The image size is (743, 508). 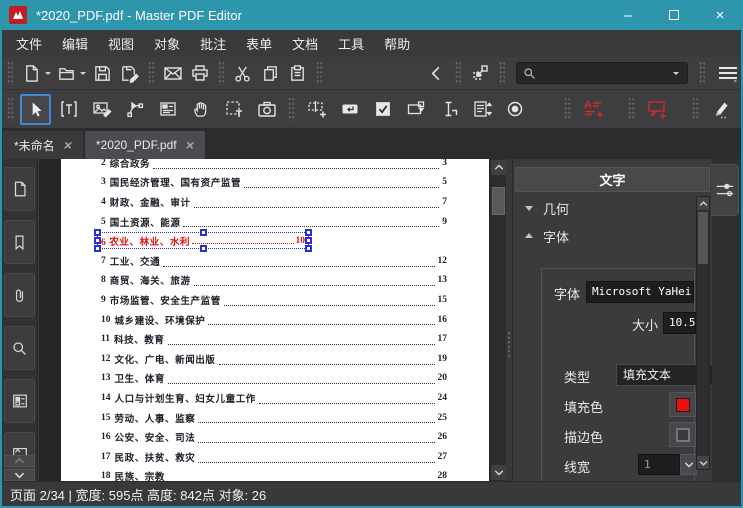 I want to click on section-geometry: 几何, so click(x=547, y=208).